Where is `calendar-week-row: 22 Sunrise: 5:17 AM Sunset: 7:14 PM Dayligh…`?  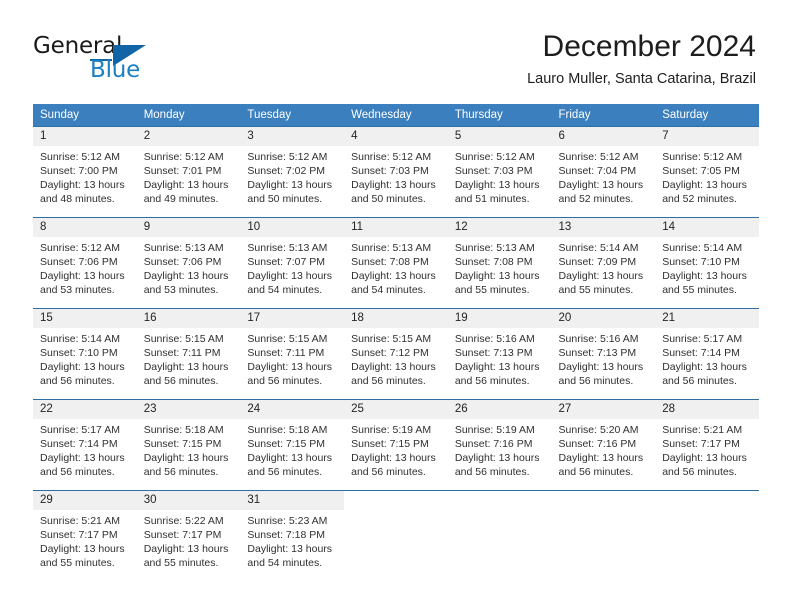
calendar-week-row: 22 Sunrise: 5:17 AM Sunset: 7:14 PM Dayligh… is located at coordinates (396, 445).